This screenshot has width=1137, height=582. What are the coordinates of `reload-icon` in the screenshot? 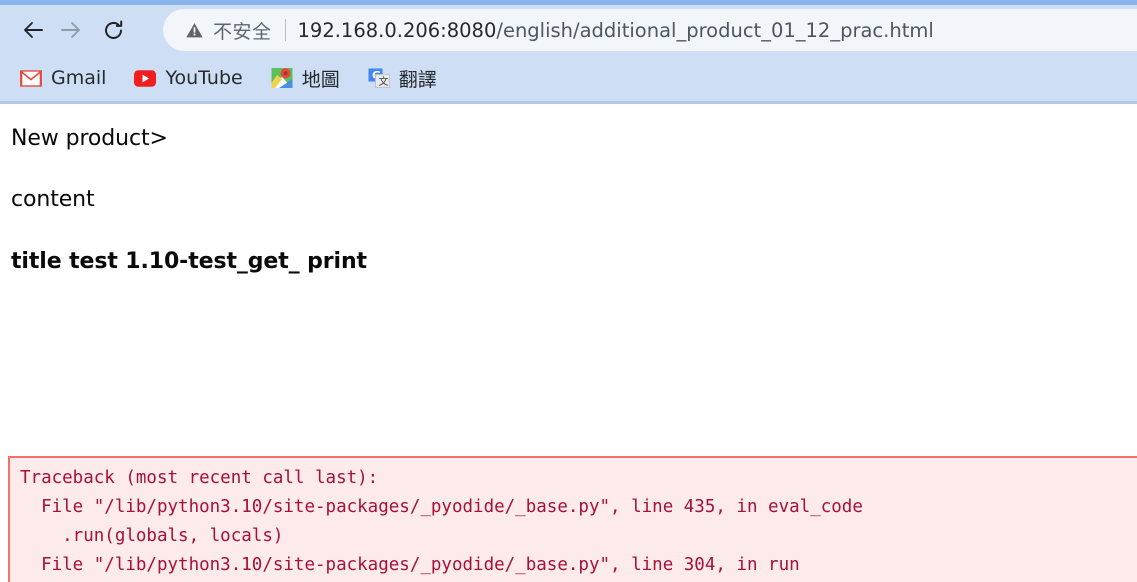 It's located at (113, 30).